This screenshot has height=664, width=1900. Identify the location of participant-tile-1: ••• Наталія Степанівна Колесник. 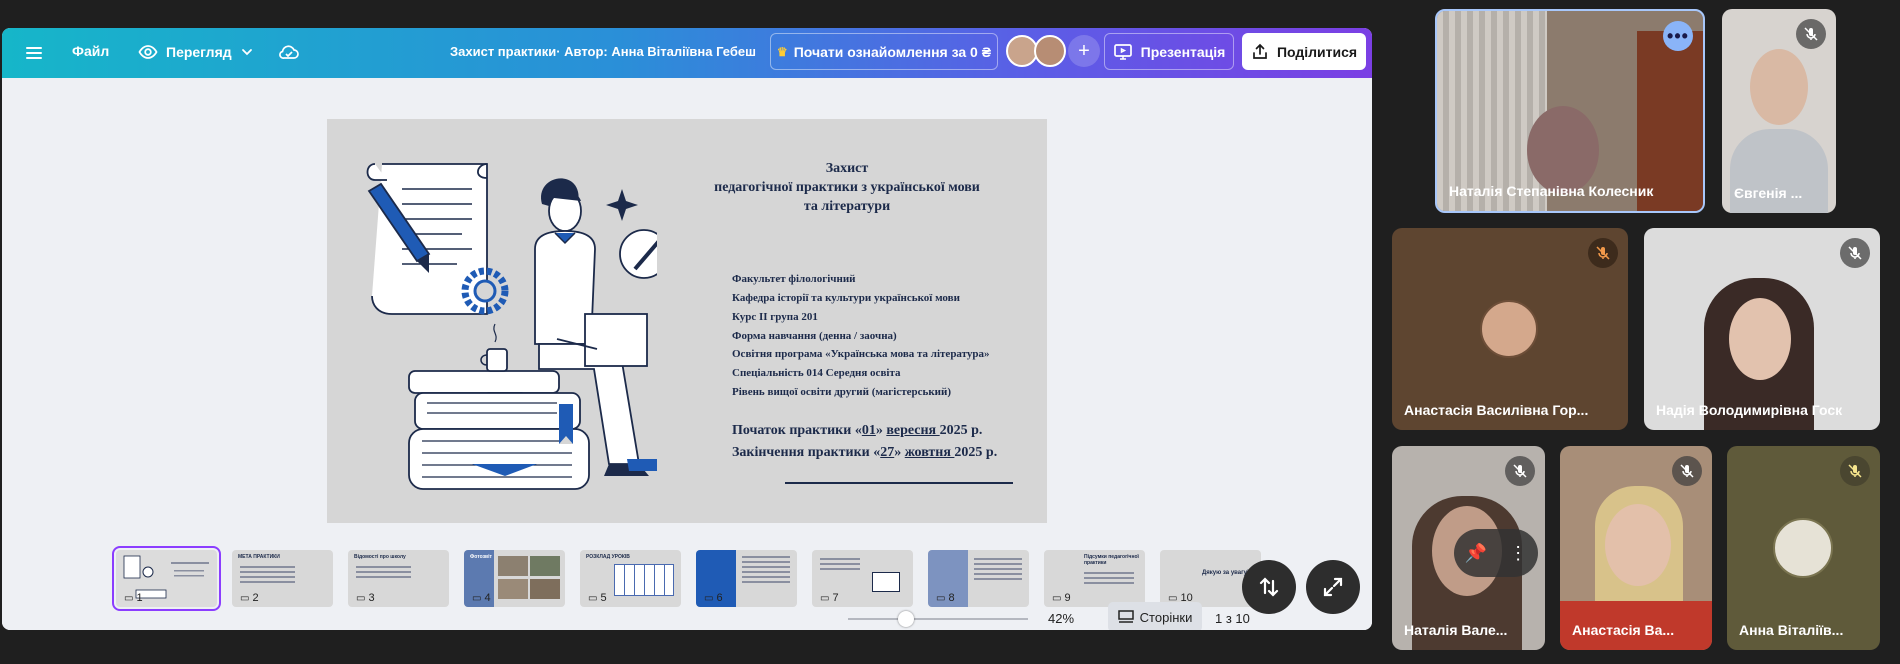
(1570, 111).